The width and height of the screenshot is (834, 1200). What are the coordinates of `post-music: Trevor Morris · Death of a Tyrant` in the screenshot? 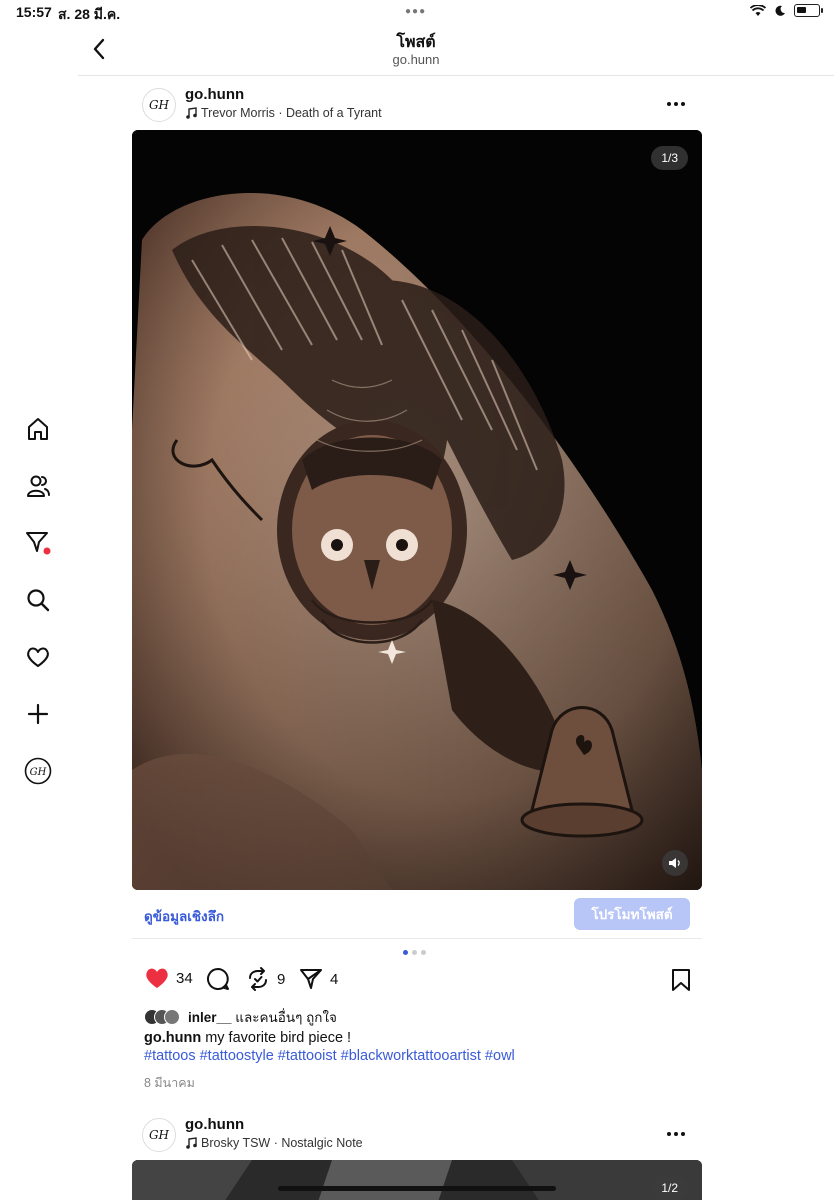 It's located at (283, 113).